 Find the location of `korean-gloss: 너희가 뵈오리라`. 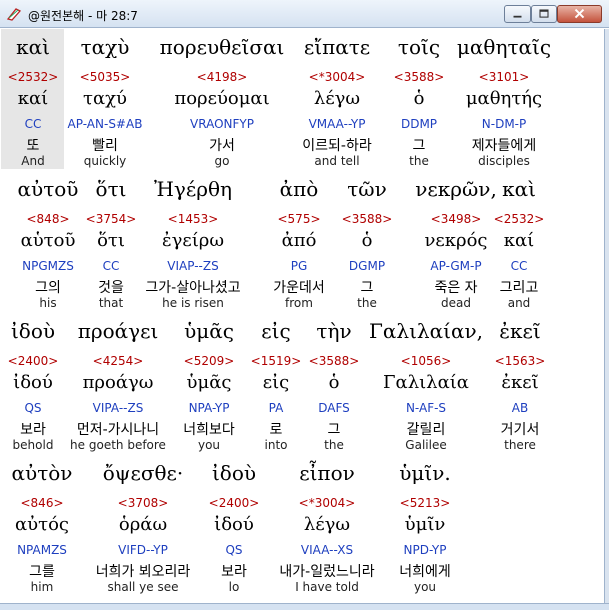

korean-gloss: 너희가 뵈오리라 is located at coordinates (143, 572).